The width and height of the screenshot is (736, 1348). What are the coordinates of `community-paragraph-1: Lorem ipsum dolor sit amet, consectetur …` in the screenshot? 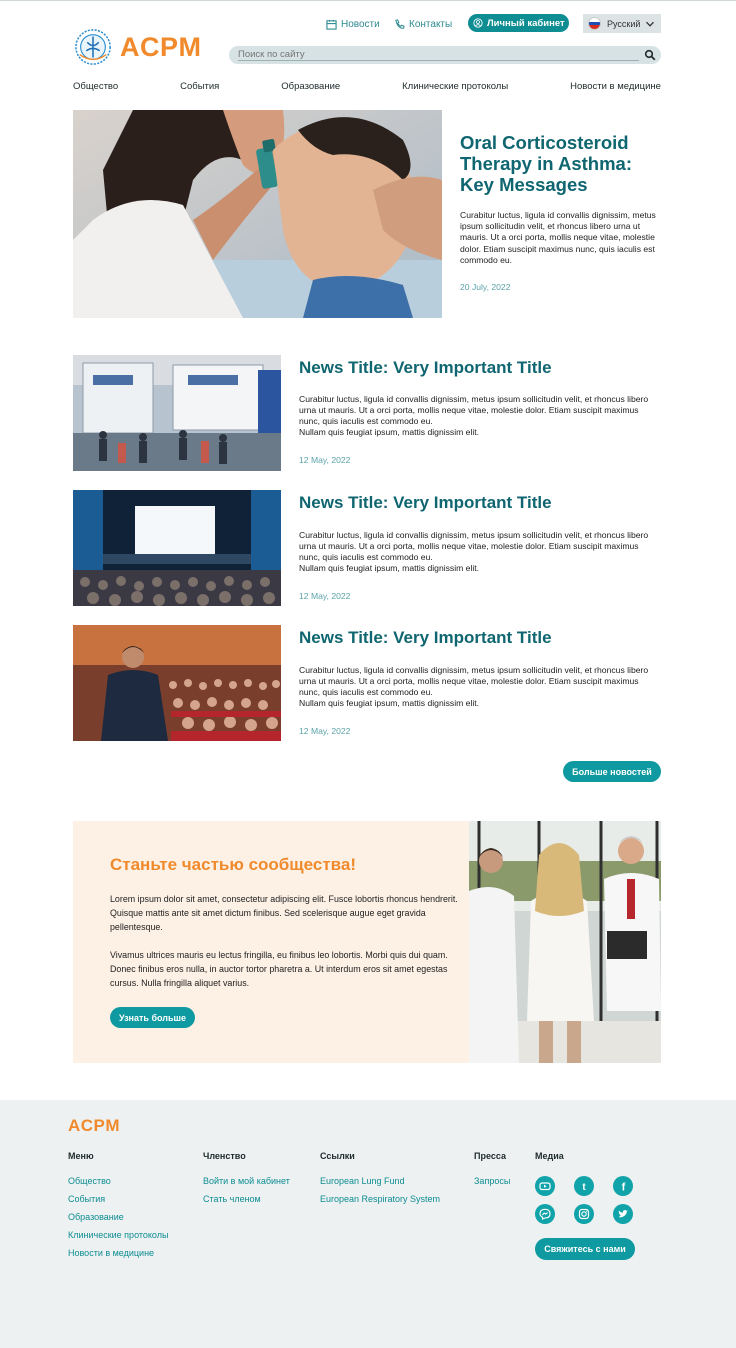 It's located at (284, 913).